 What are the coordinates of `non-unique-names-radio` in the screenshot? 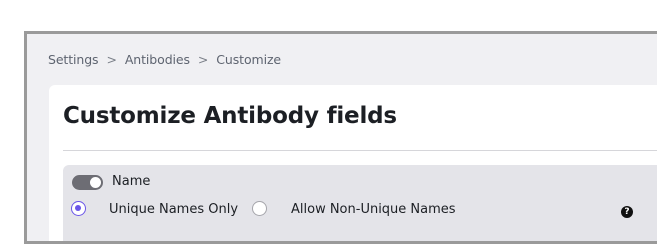 It's located at (259, 208).